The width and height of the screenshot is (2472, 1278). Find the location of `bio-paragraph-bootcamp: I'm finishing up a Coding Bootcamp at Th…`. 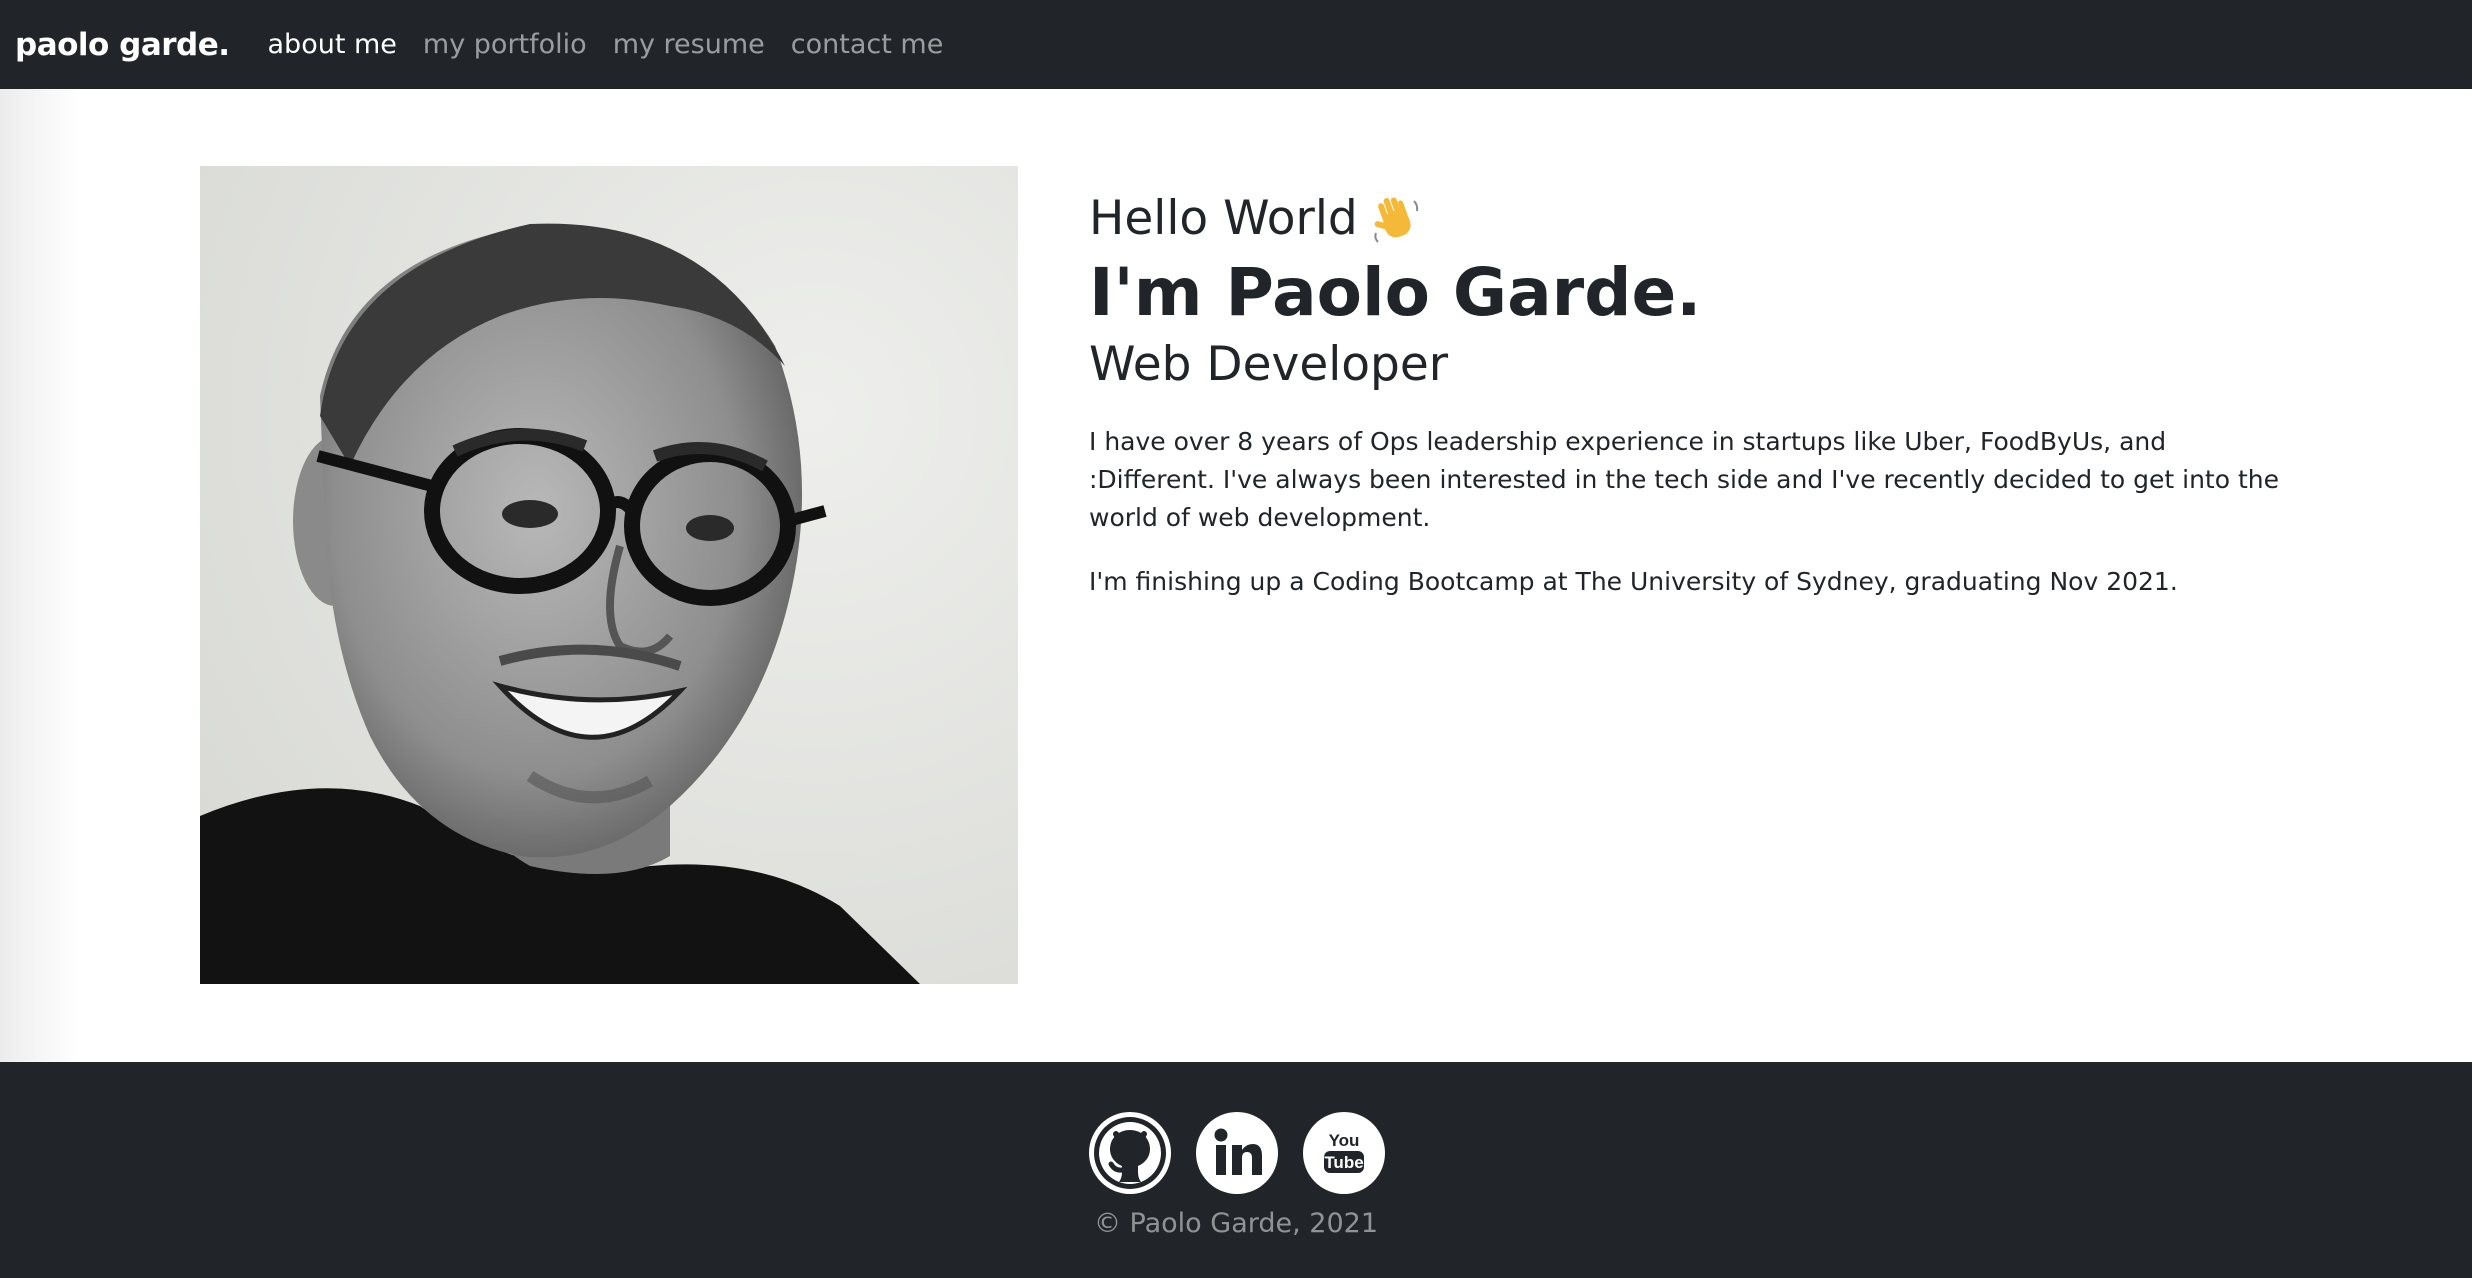

bio-paragraph-bootcamp: I'm finishing up a Coding Bootcamp at Th… is located at coordinates (1633, 581).